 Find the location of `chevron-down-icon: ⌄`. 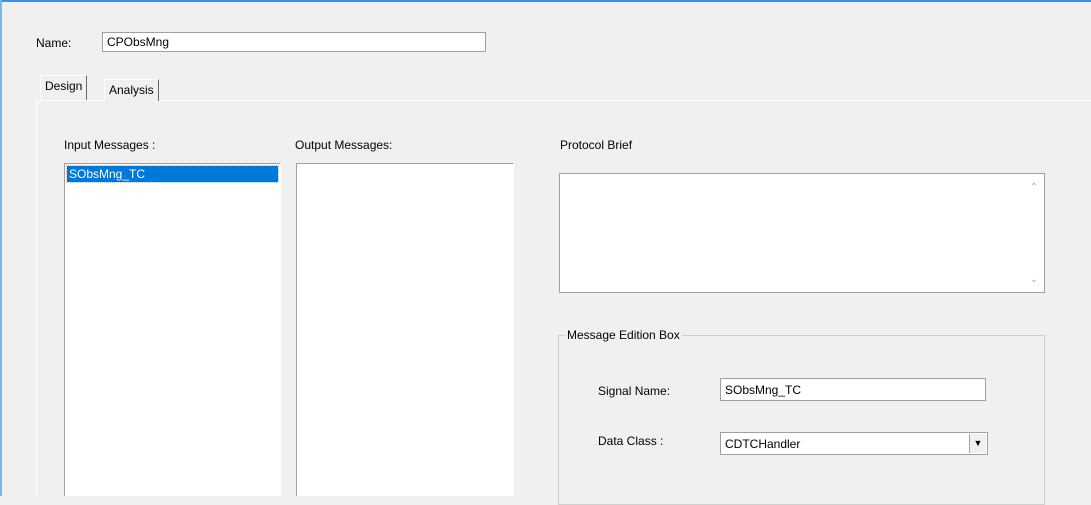

chevron-down-icon: ⌄ is located at coordinates (1034, 279).